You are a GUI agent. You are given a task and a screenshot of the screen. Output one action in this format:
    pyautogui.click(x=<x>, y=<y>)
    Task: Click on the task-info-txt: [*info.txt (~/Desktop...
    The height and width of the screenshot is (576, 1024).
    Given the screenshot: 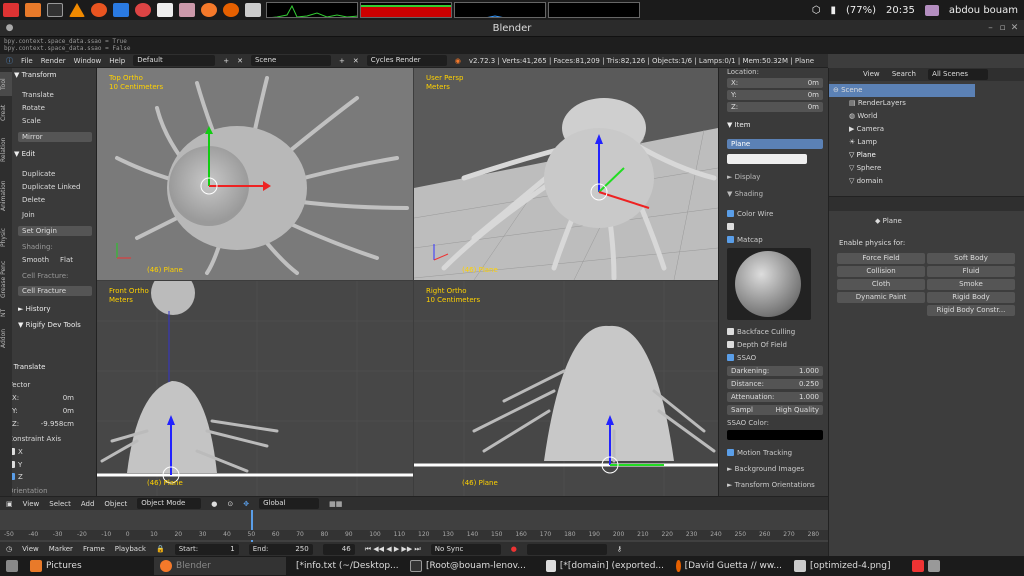 What is the action you would take?
    pyautogui.click(x=345, y=566)
    